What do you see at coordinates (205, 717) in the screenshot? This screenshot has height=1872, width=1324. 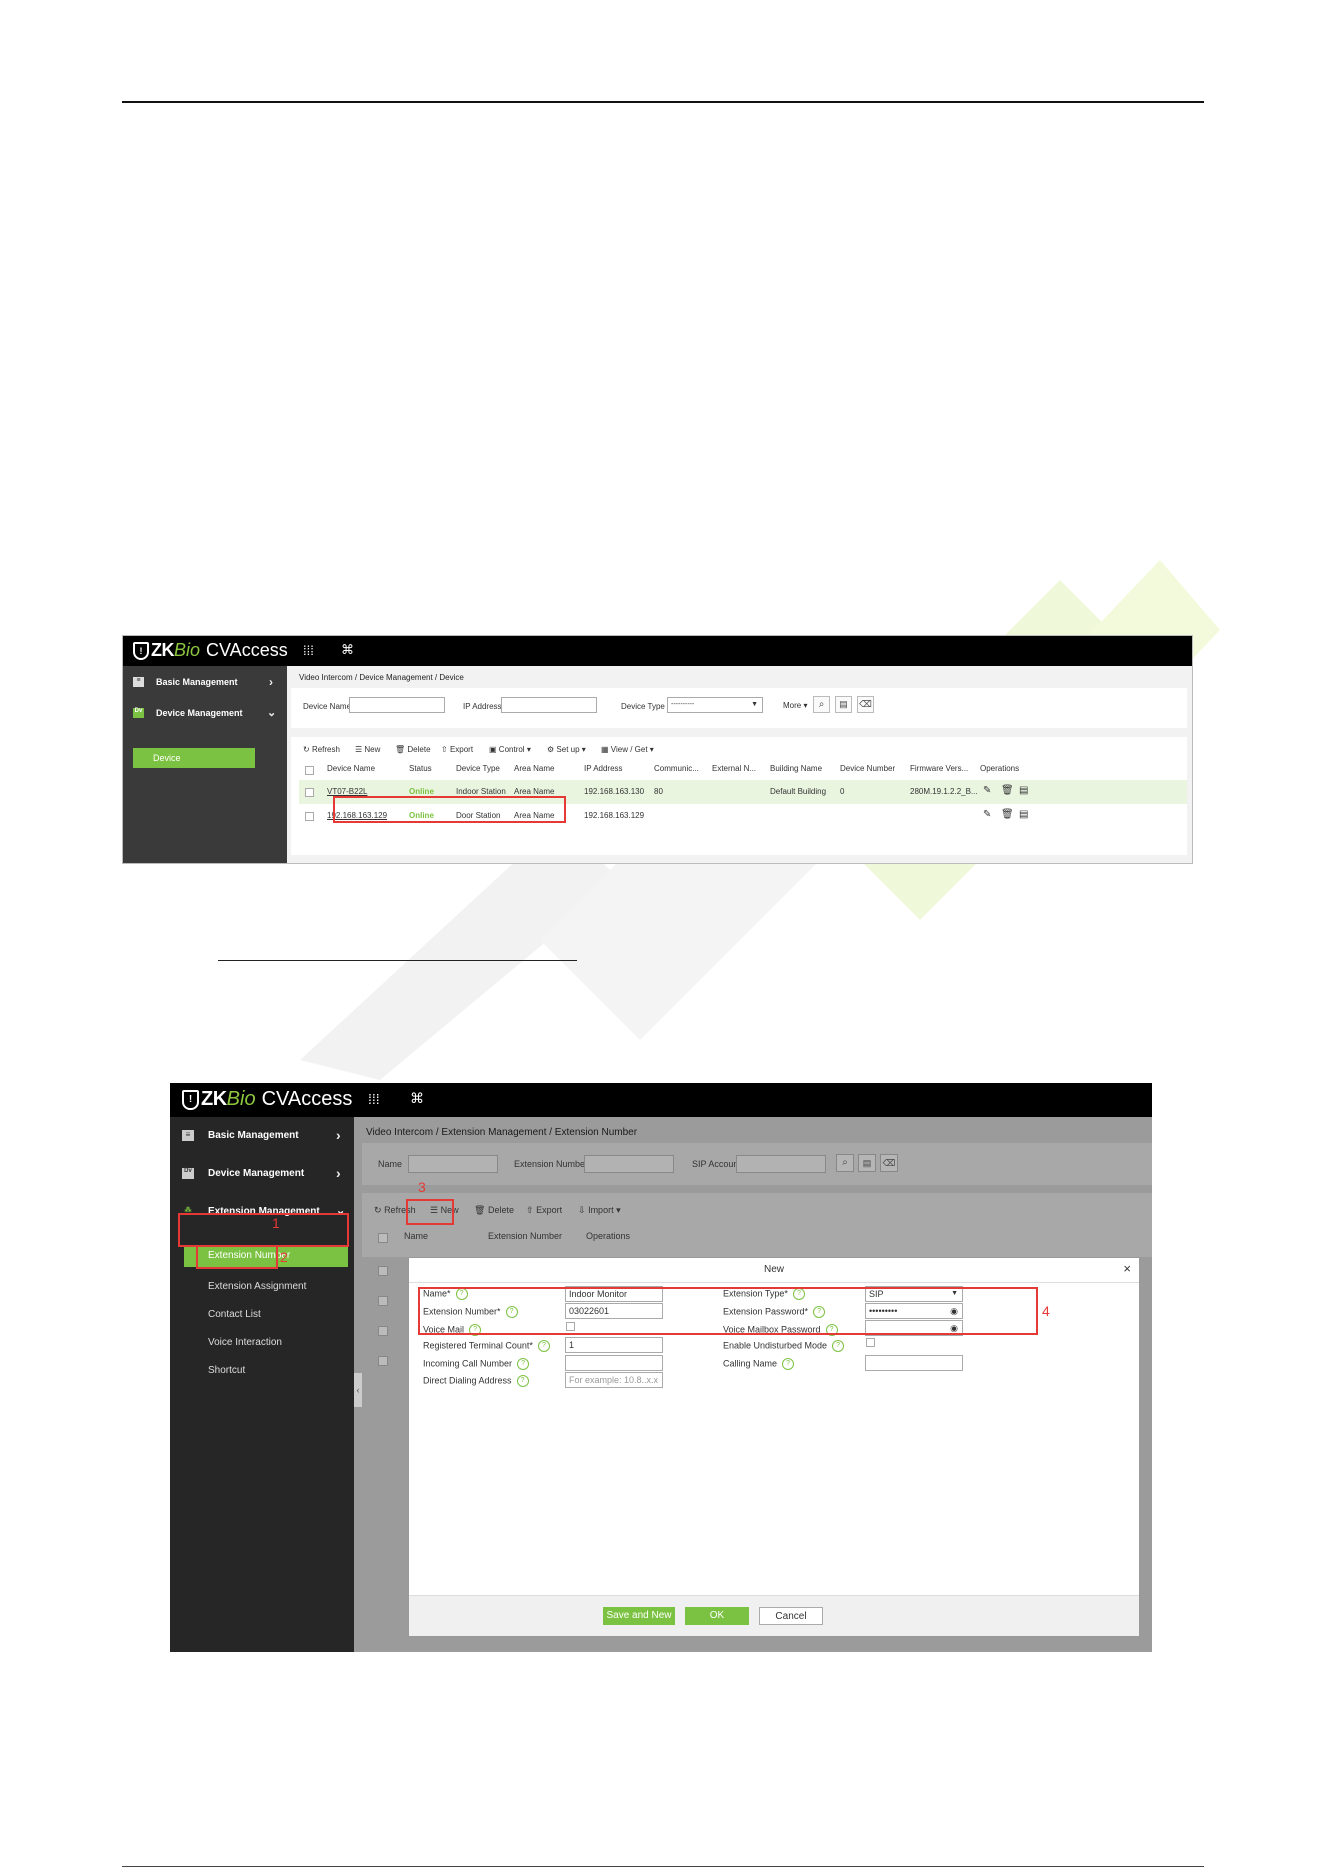 I see `sidebar-item-device-management: Dv Device Management ⌄` at bounding box center [205, 717].